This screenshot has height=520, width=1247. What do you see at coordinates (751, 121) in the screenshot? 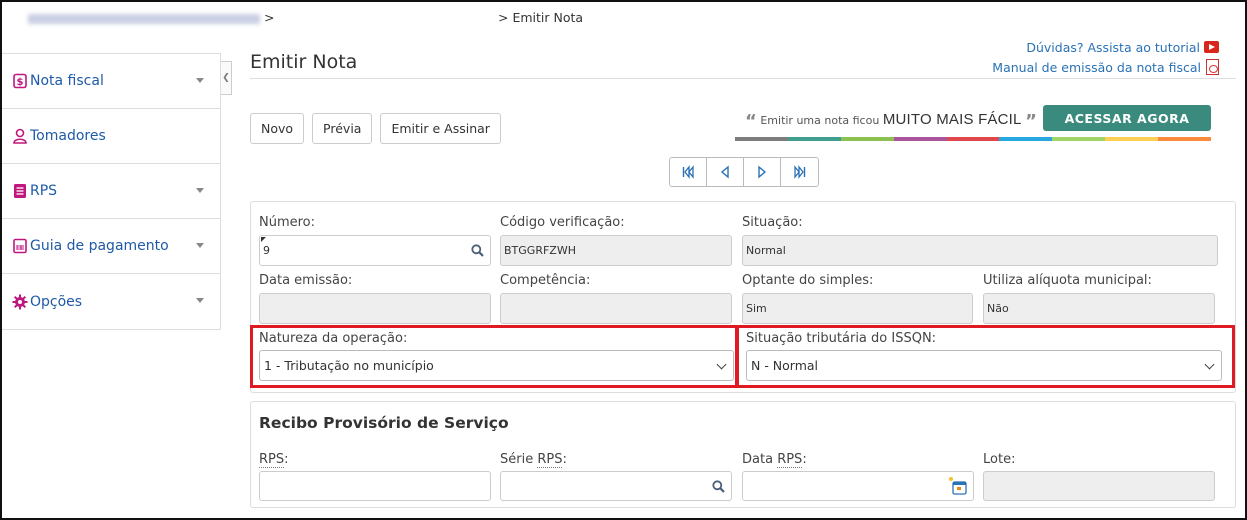
I see `open-quote-icon: “` at bounding box center [751, 121].